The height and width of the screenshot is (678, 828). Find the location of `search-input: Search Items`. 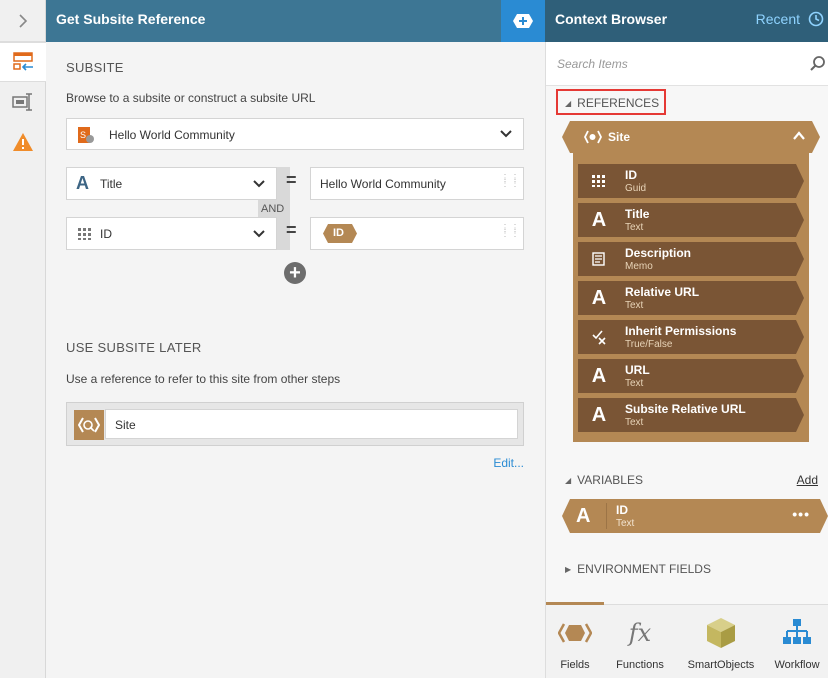

search-input: Search Items is located at coordinates (592, 64).